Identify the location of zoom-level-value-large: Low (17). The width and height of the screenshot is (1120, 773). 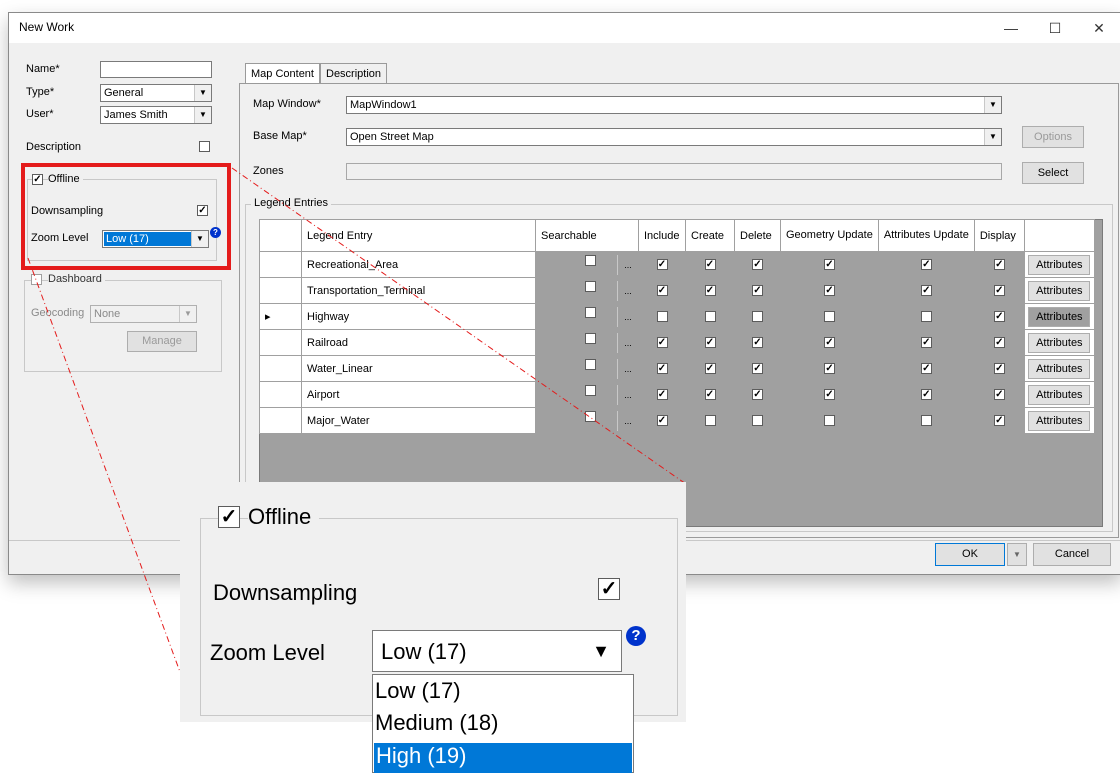
(424, 651).